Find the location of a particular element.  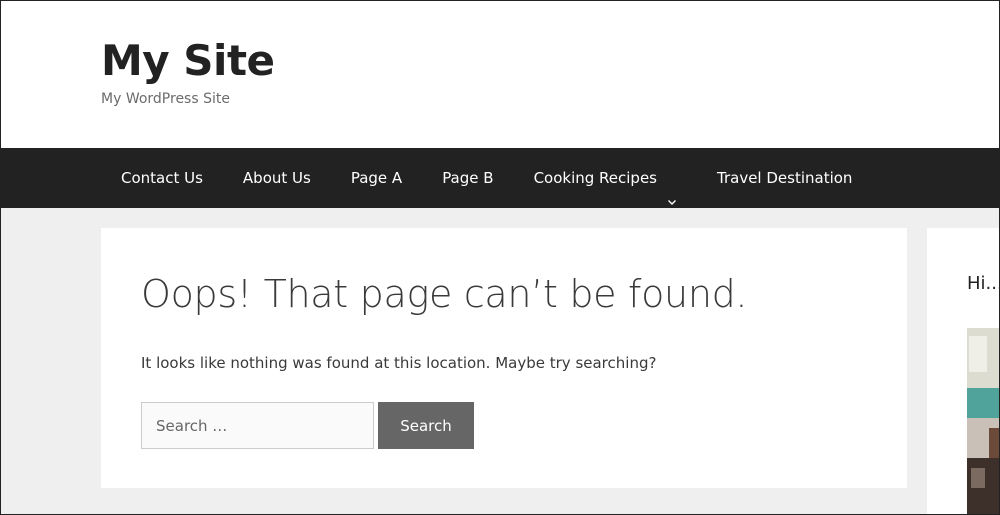

search-button: Search is located at coordinates (426, 425).